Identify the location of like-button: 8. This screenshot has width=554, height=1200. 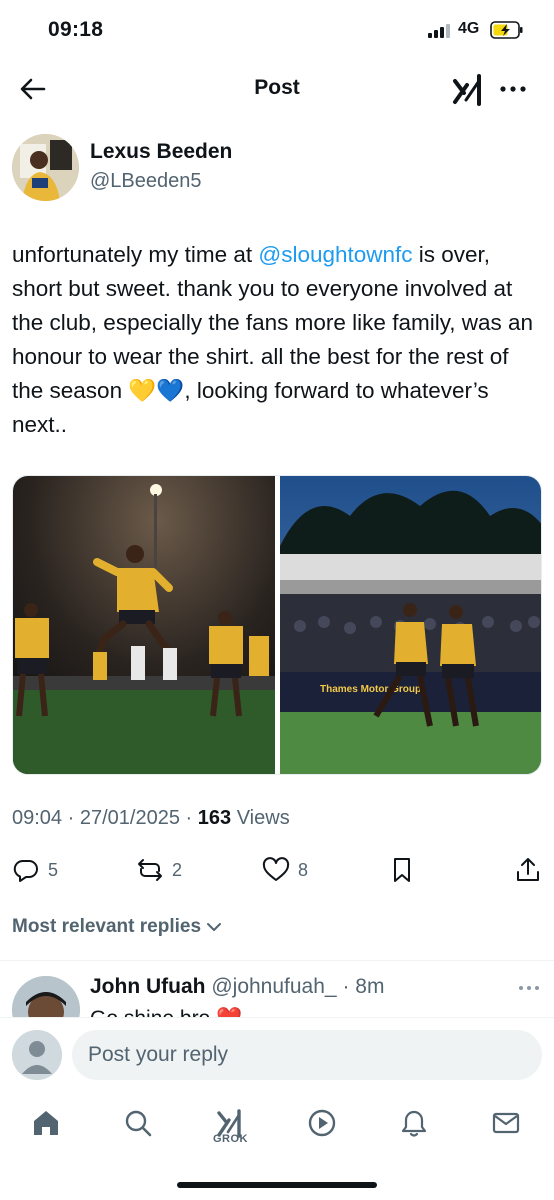
(285, 870).